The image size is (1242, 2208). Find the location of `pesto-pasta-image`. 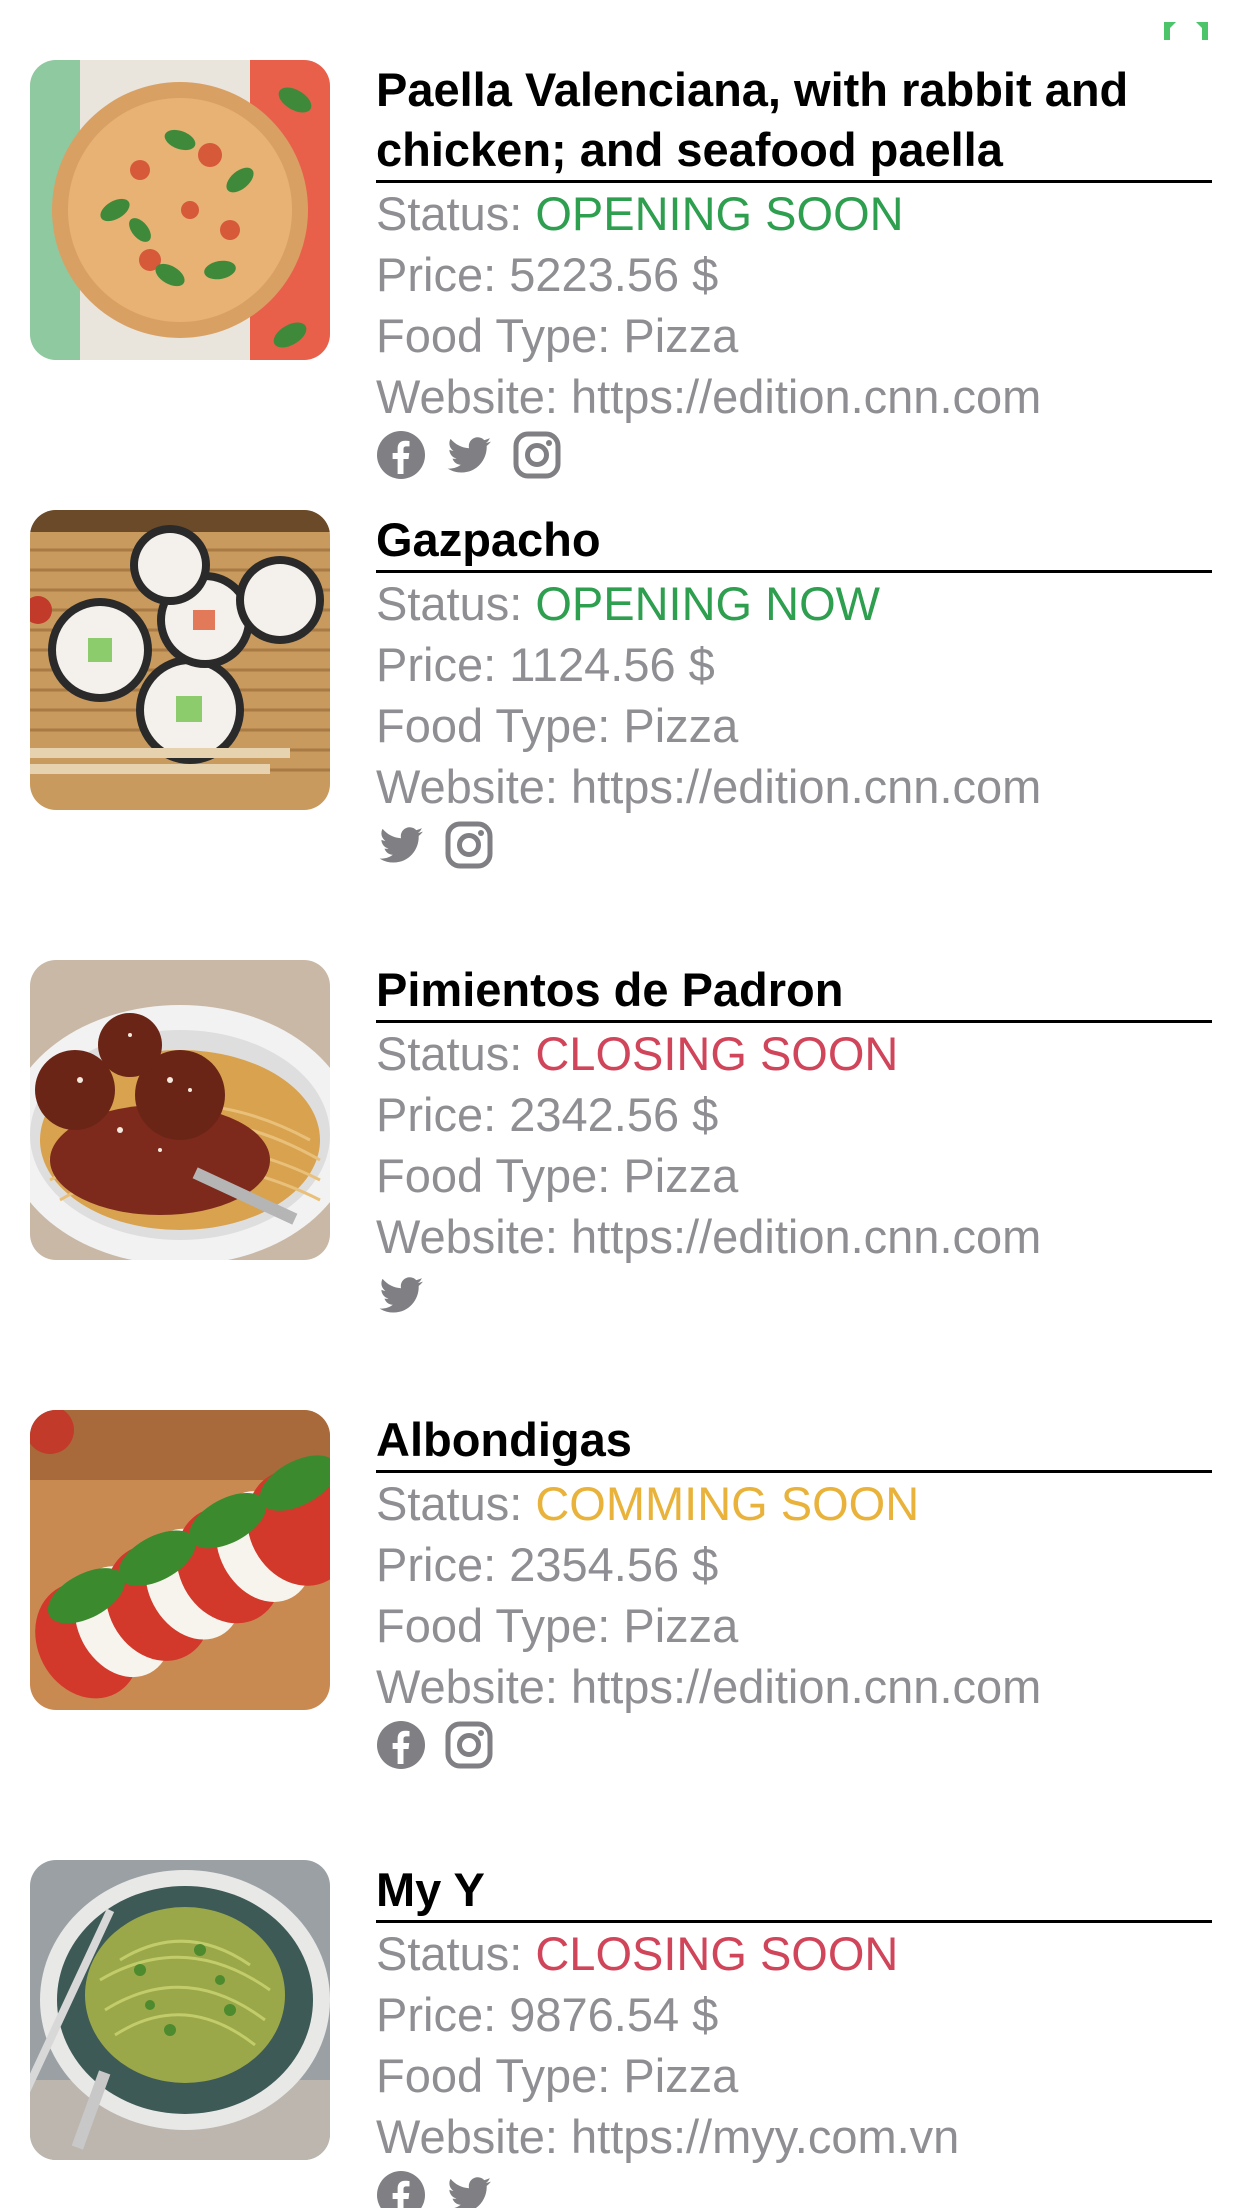

pesto-pasta-image is located at coordinates (180, 2010).